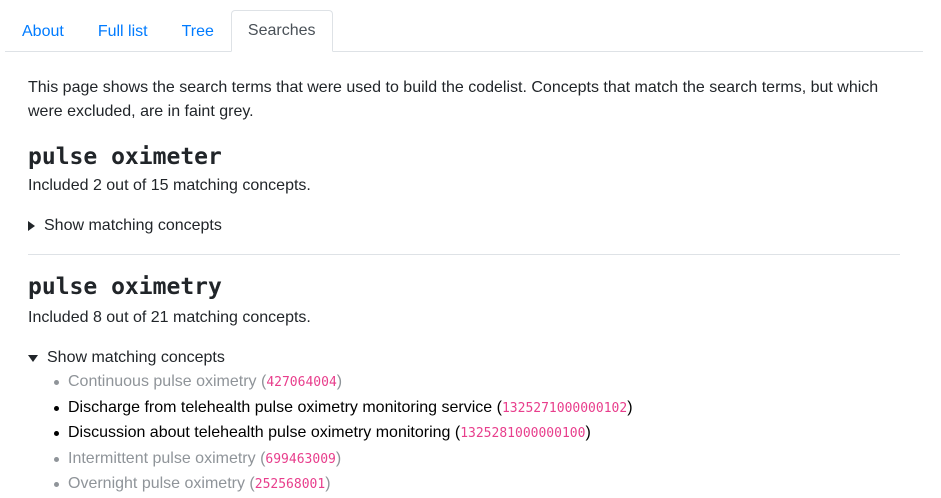  What do you see at coordinates (464, 254) in the screenshot?
I see `section-divider` at bounding box center [464, 254].